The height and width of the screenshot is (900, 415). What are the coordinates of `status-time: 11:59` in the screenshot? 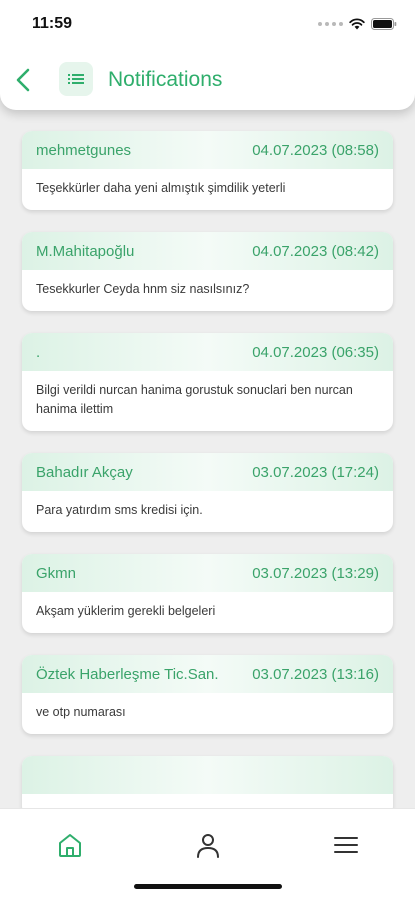 It's located at (52, 23).